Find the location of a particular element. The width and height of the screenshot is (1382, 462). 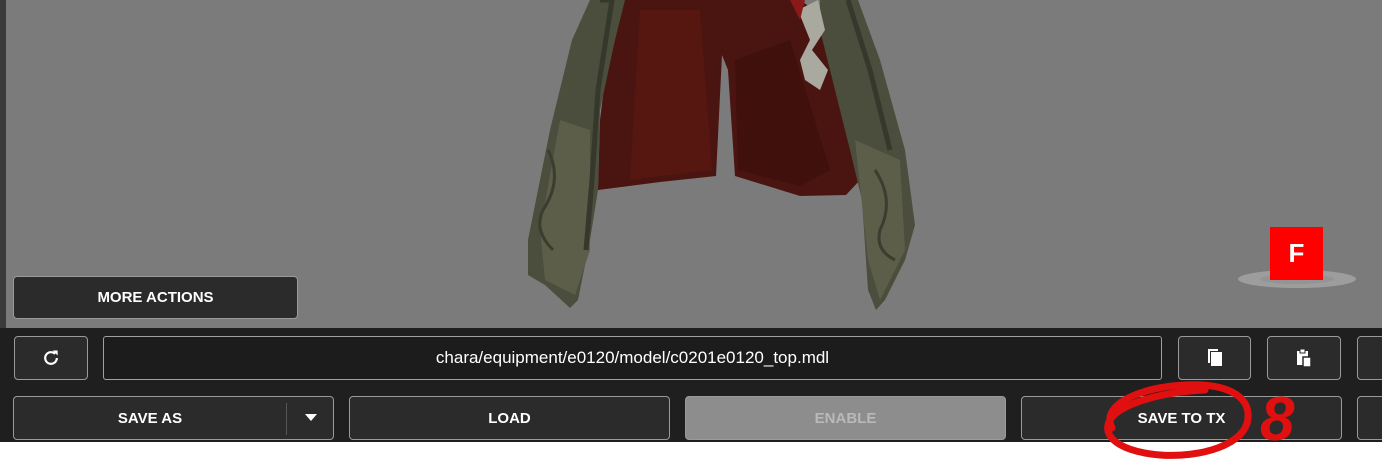

refresh-icon is located at coordinates (51, 357).